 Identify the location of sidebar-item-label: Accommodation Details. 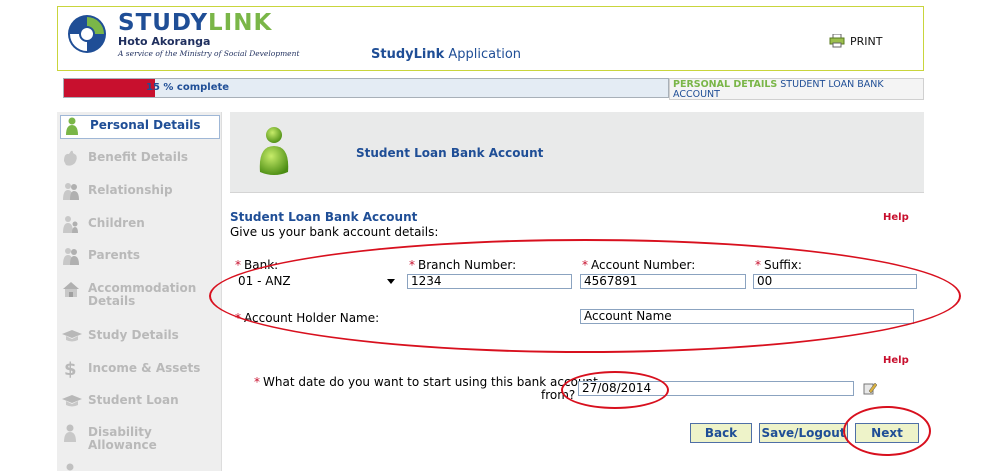
(142, 294).